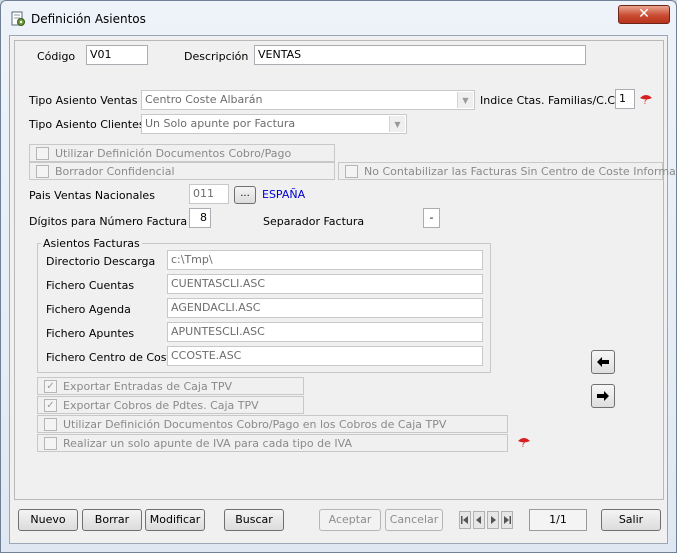 This screenshot has width=677, height=553. I want to click on arrow-left-button, so click(603, 362).